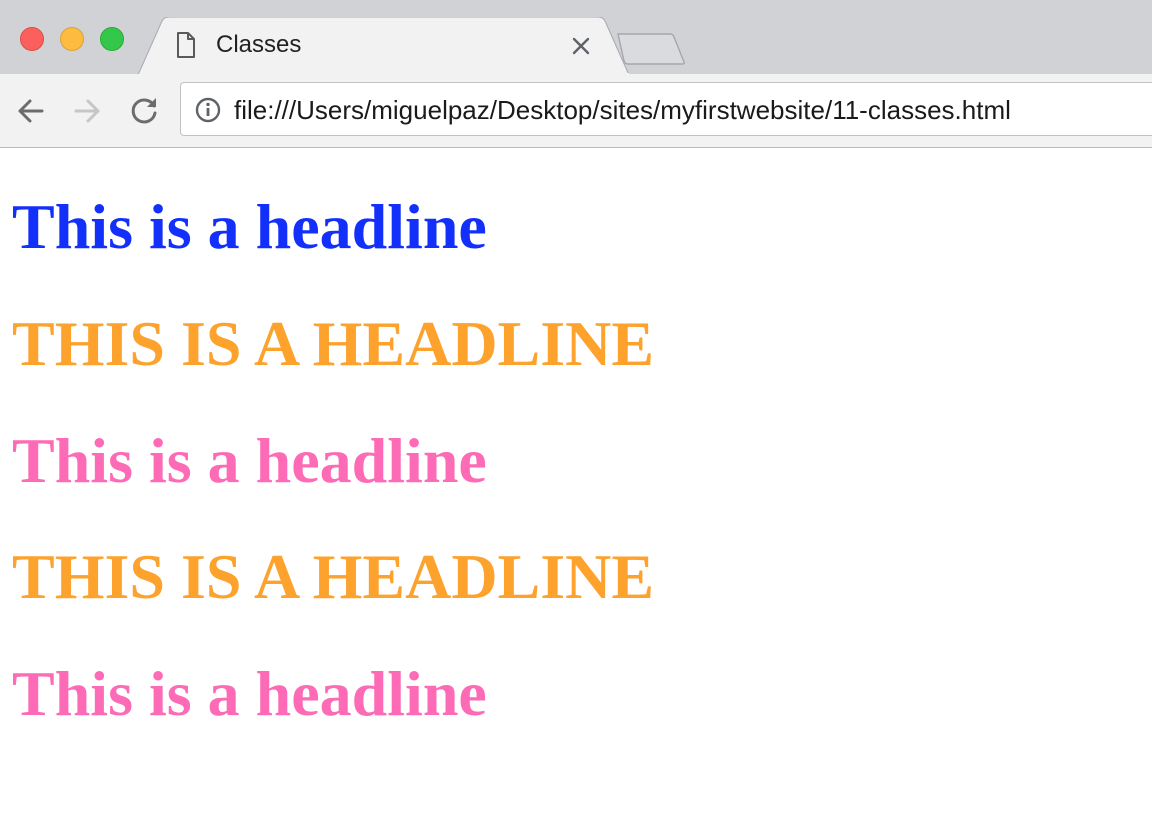 This screenshot has width=1152, height=814. I want to click on headline-1: This is a headline, so click(249, 226).